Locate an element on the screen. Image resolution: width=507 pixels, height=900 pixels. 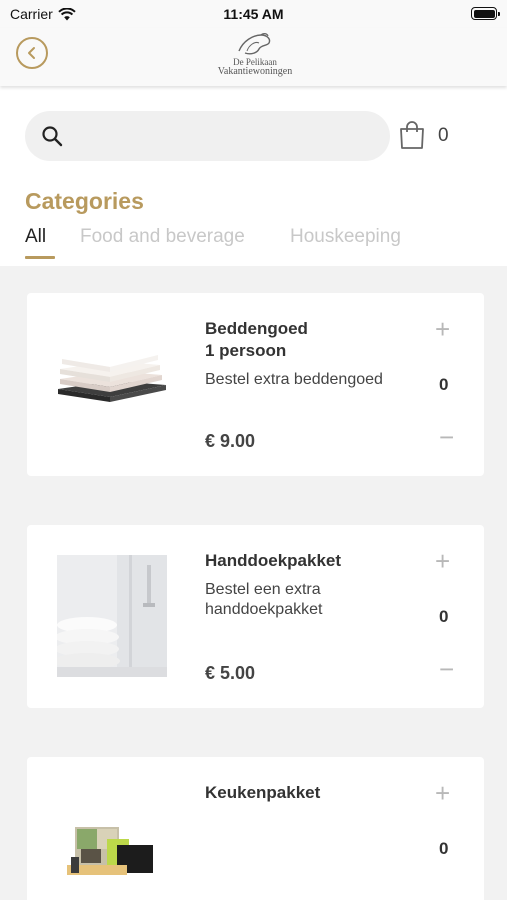
product-description-line2: handdoekpakket is located at coordinates (264, 609).